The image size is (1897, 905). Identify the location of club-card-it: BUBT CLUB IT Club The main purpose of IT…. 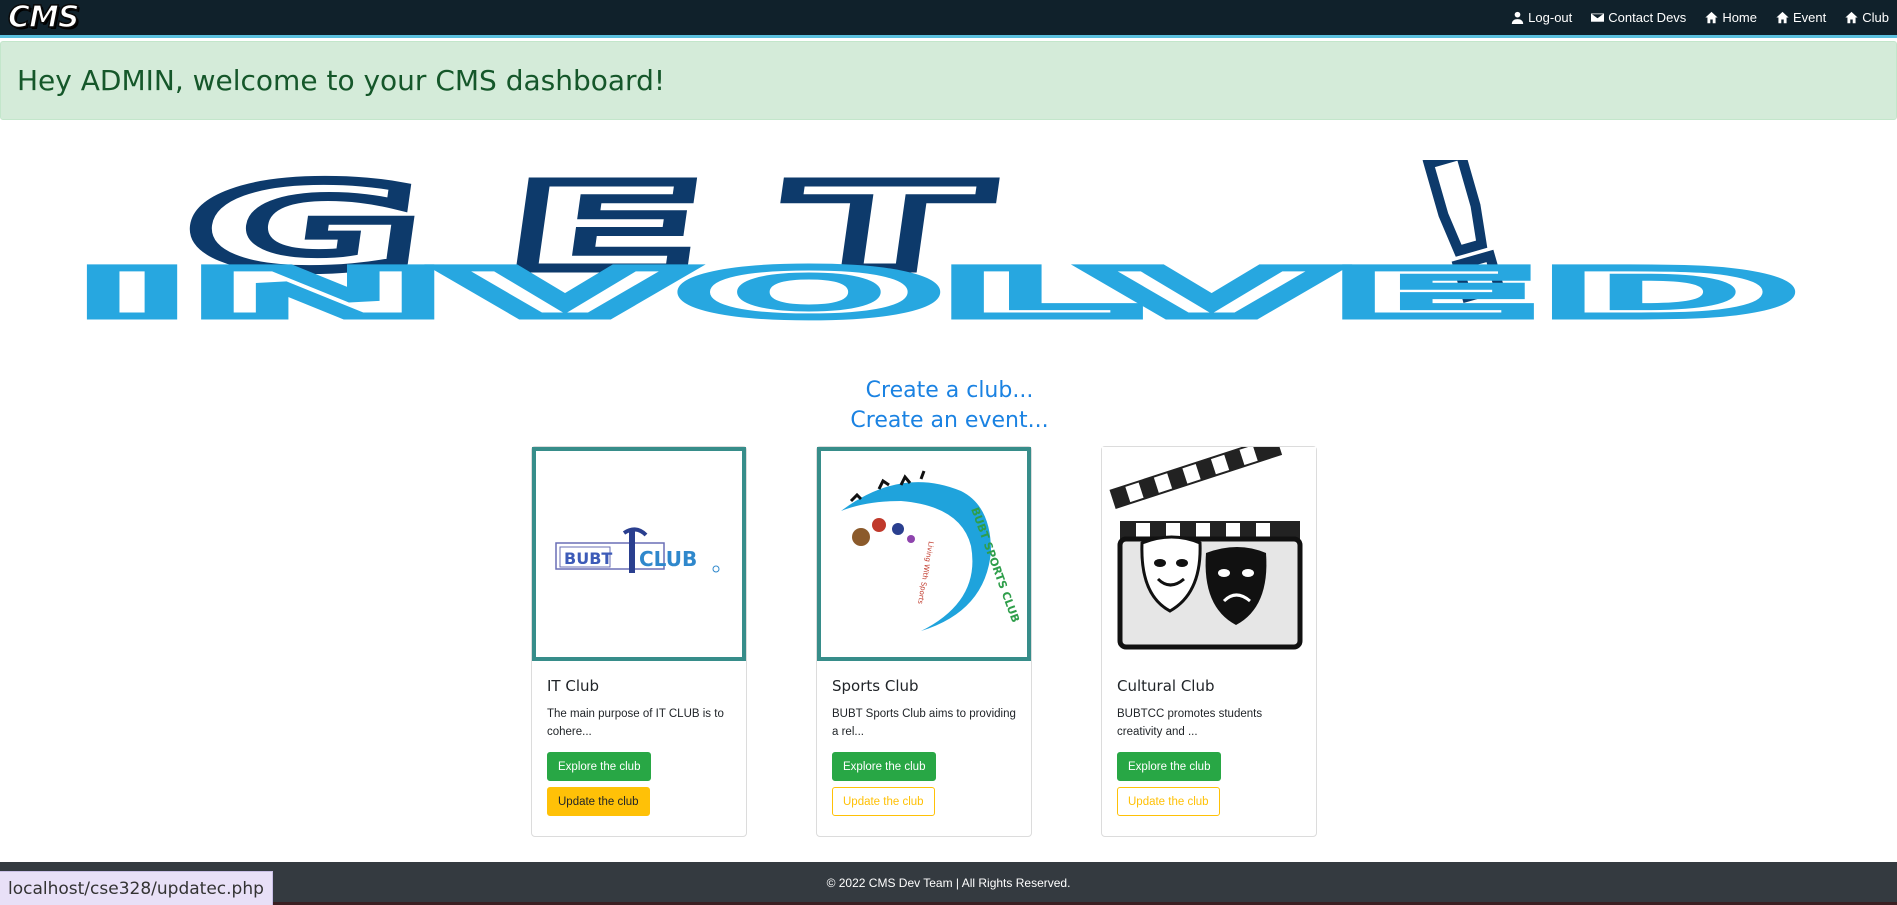
(639, 641).